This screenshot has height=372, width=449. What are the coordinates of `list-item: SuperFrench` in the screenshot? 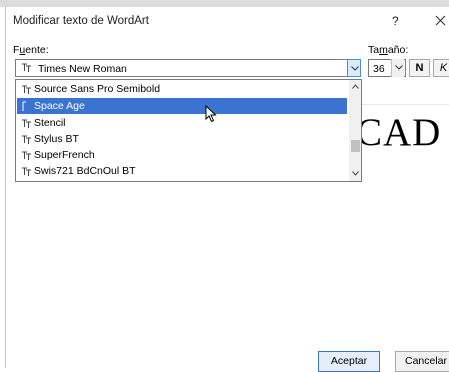 It's located at (182, 155).